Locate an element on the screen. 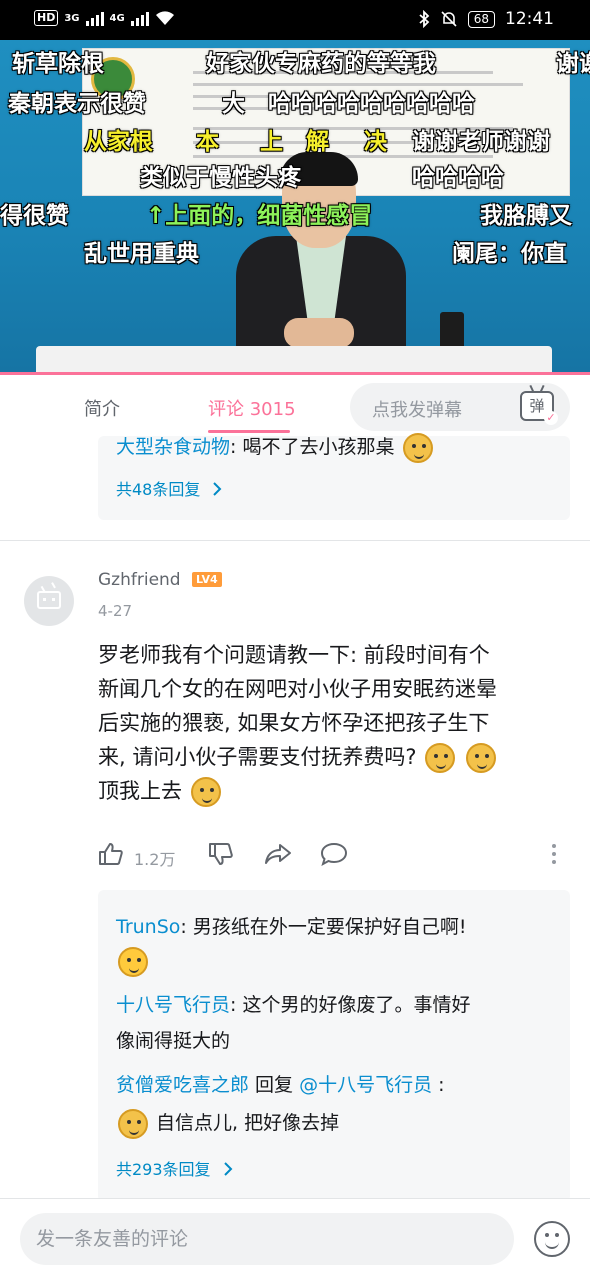 The image size is (590, 1280). reply-text: : 这个男的好像废了。事情好 is located at coordinates (350, 1005).